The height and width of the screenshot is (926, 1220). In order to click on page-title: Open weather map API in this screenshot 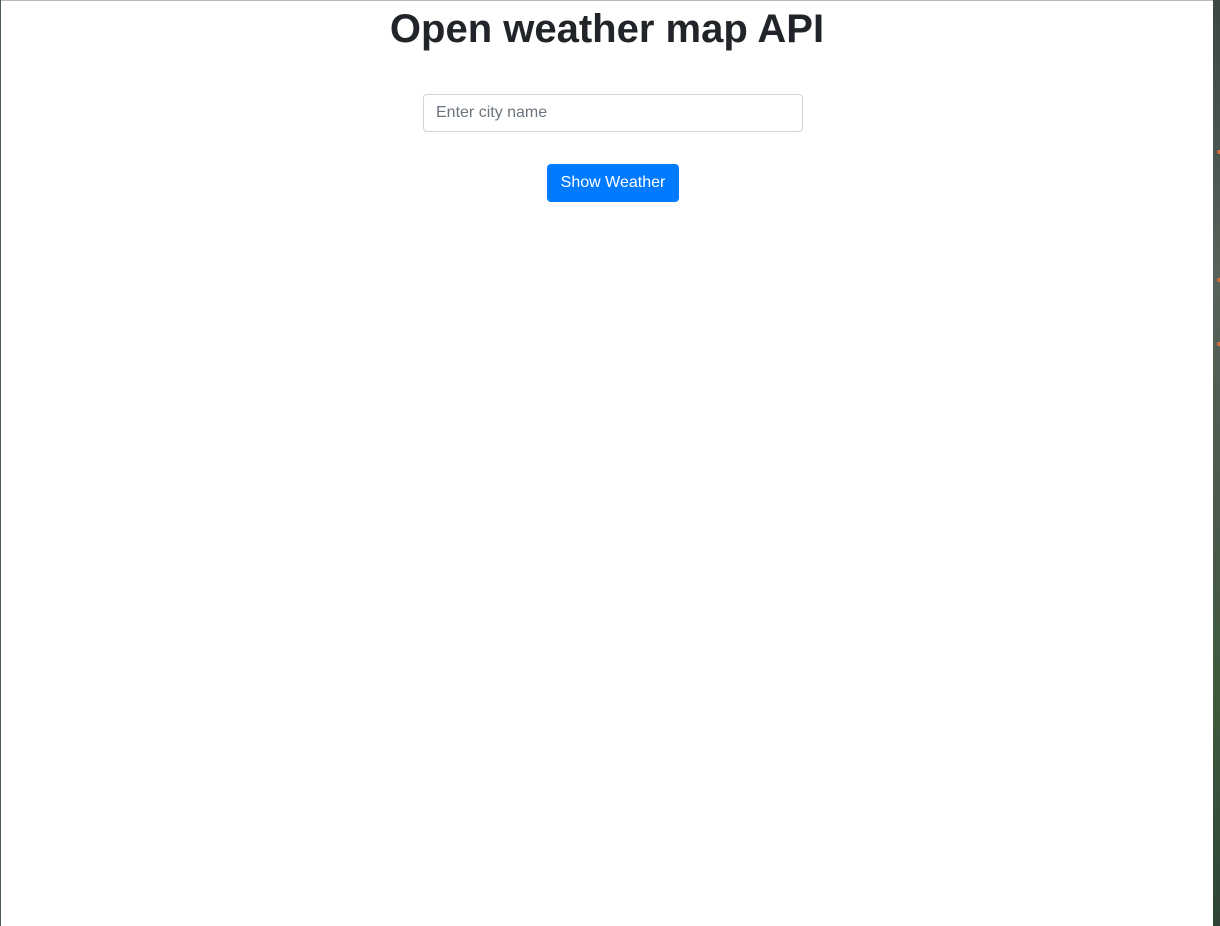, I will do `click(607, 29)`.